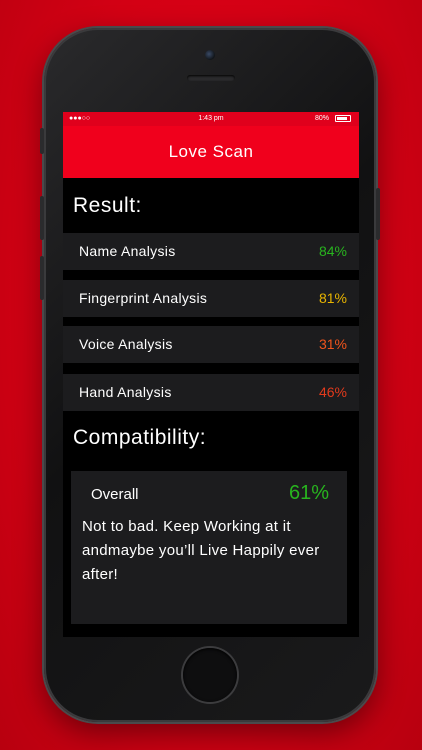 This screenshot has width=422, height=750. I want to click on nav-title: Love Scan, so click(211, 151).